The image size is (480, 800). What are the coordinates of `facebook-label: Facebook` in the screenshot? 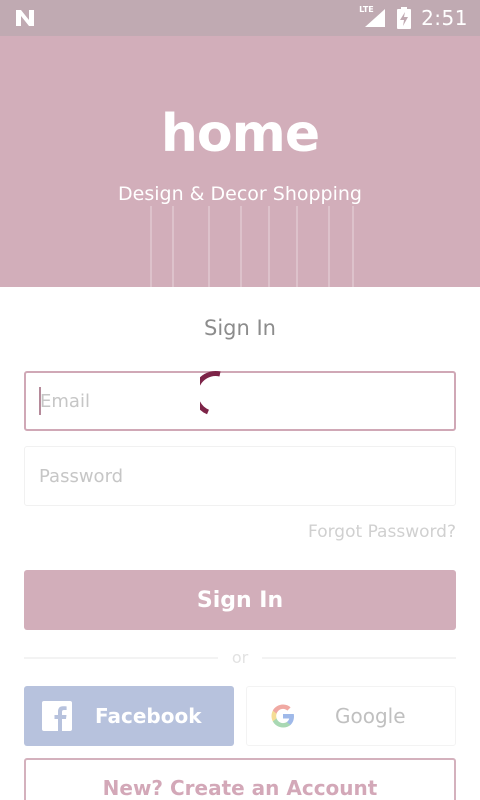 It's located at (148, 716).